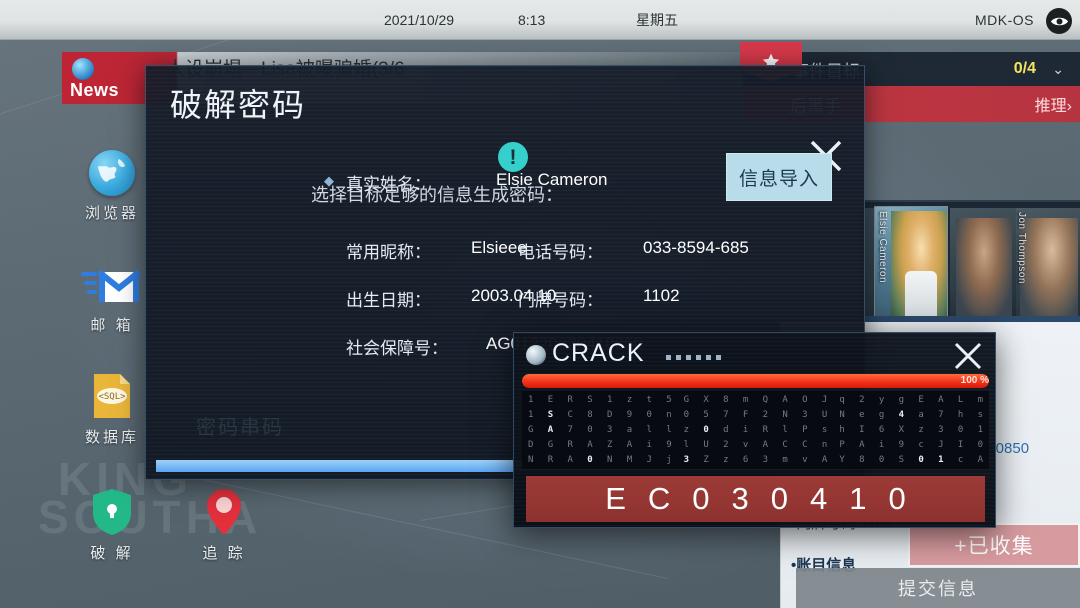  What do you see at coordinates (911, 415) in the screenshot?
I see `crack-grid-row: Neg4a7hs` at bounding box center [911, 415].